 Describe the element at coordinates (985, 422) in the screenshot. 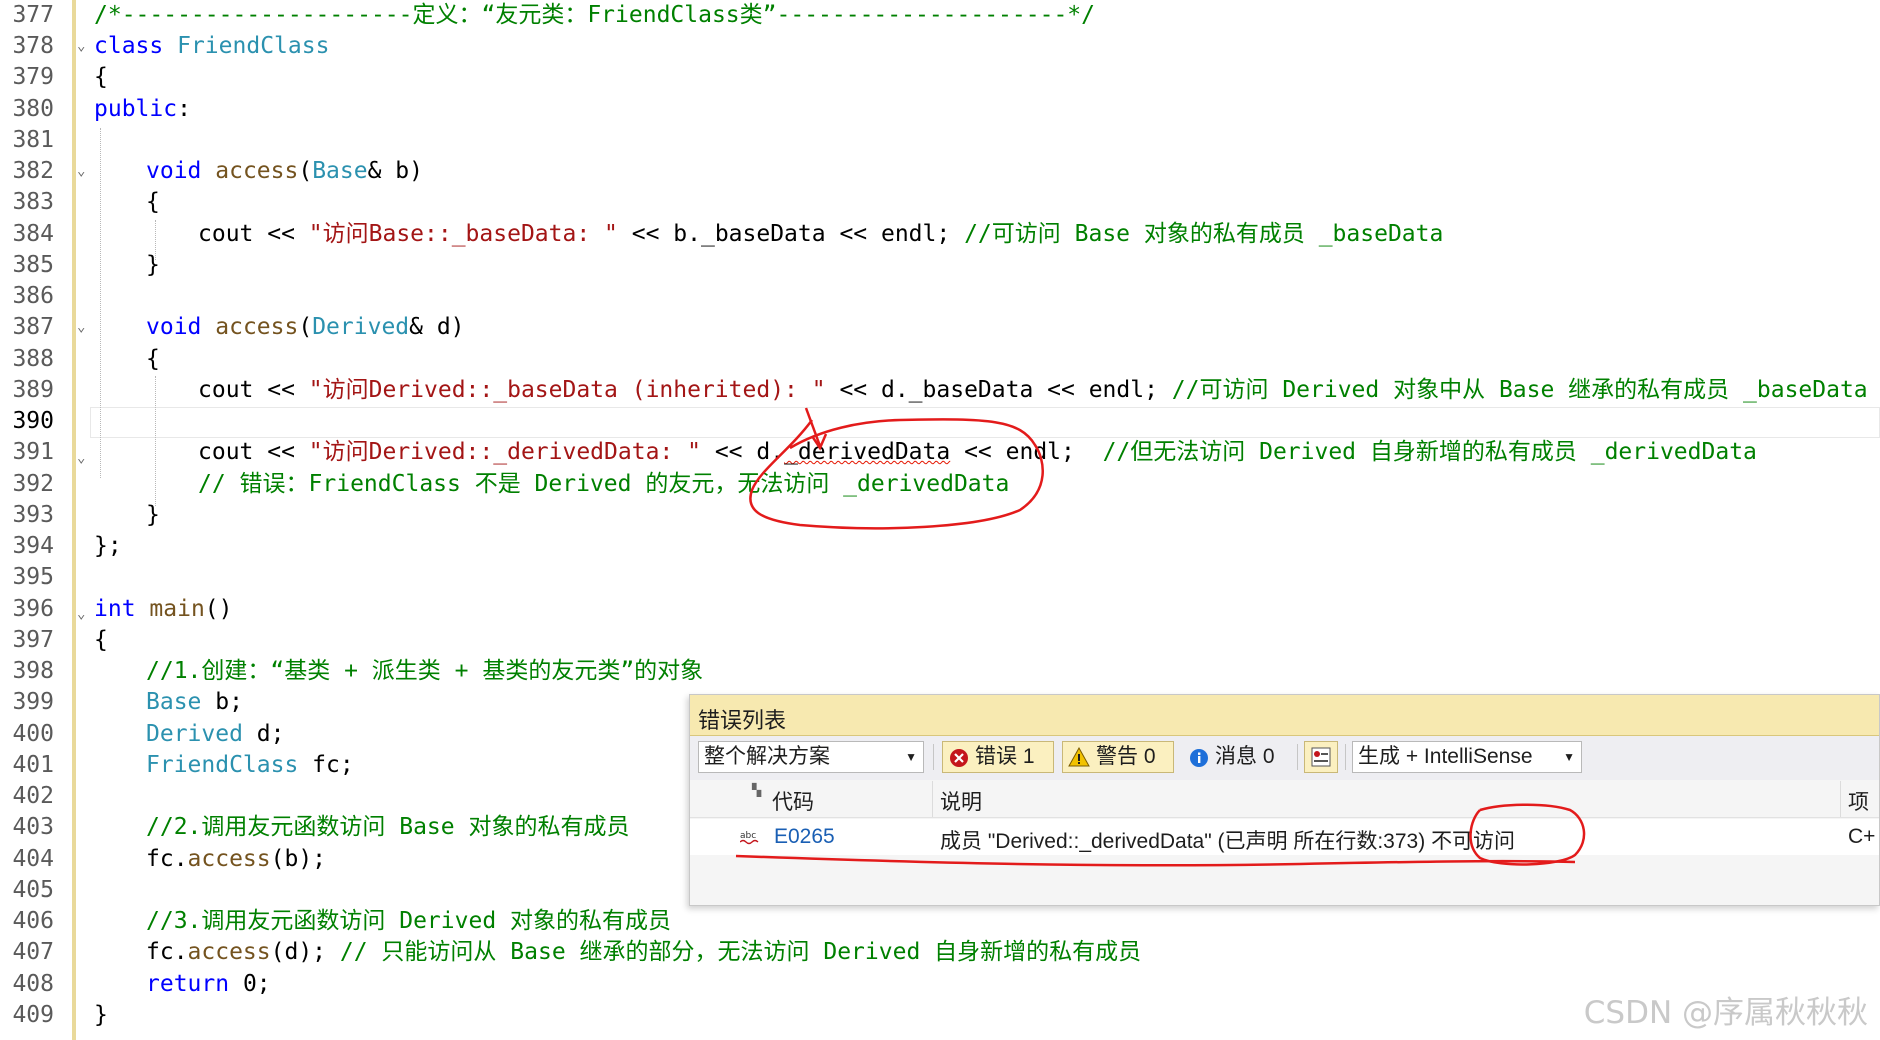

I see `current-line-highlight` at that location.